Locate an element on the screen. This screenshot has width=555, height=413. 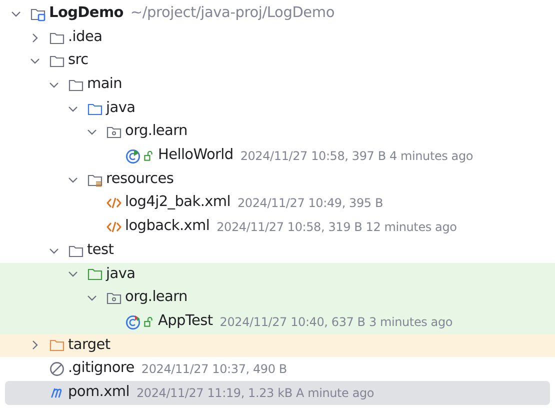
file-details: 2024/11/27 10:40, 637 B 3 minutes ago is located at coordinates (336, 322).